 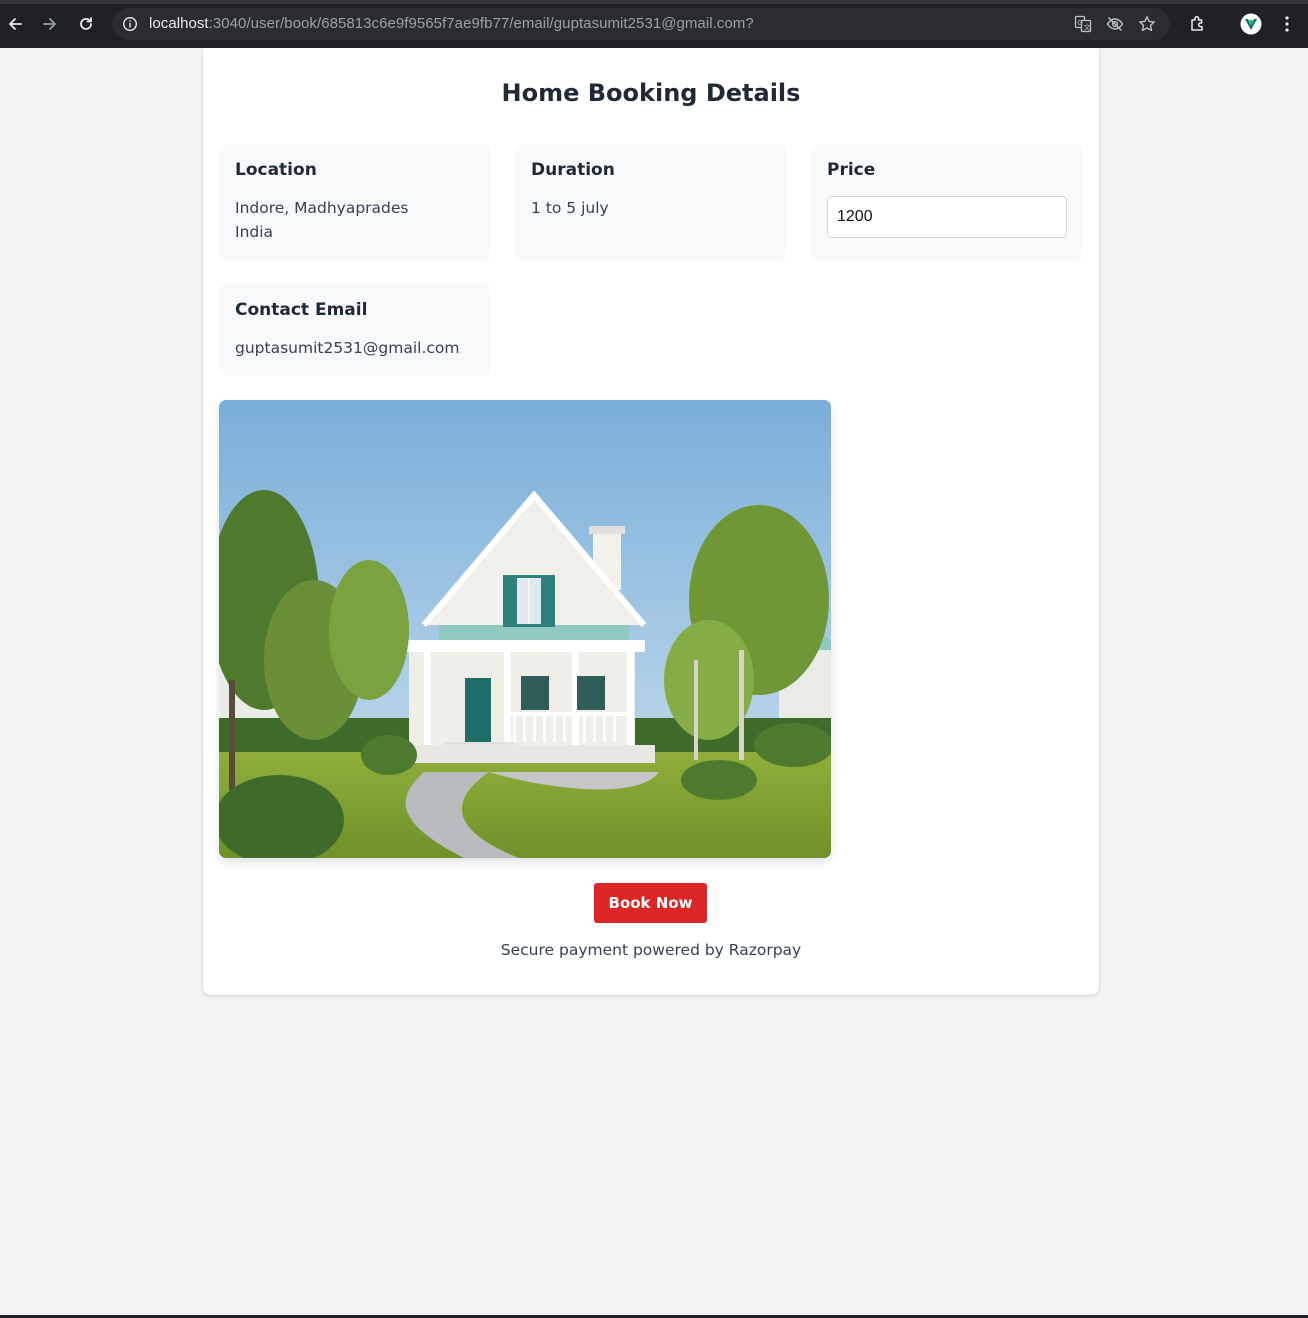 I want to click on translate-button: G文, so click(x=1083, y=24).